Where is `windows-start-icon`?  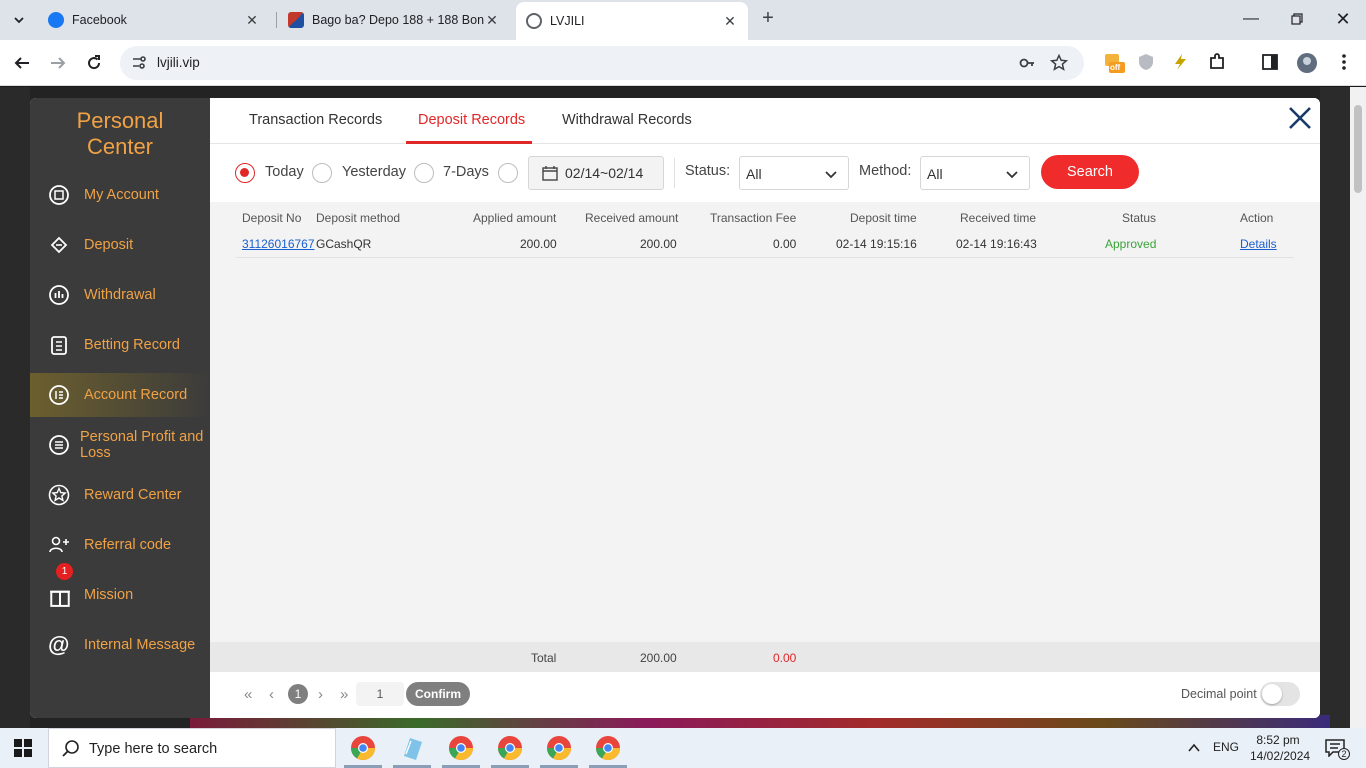
windows-start-icon is located at coordinates (23, 748).